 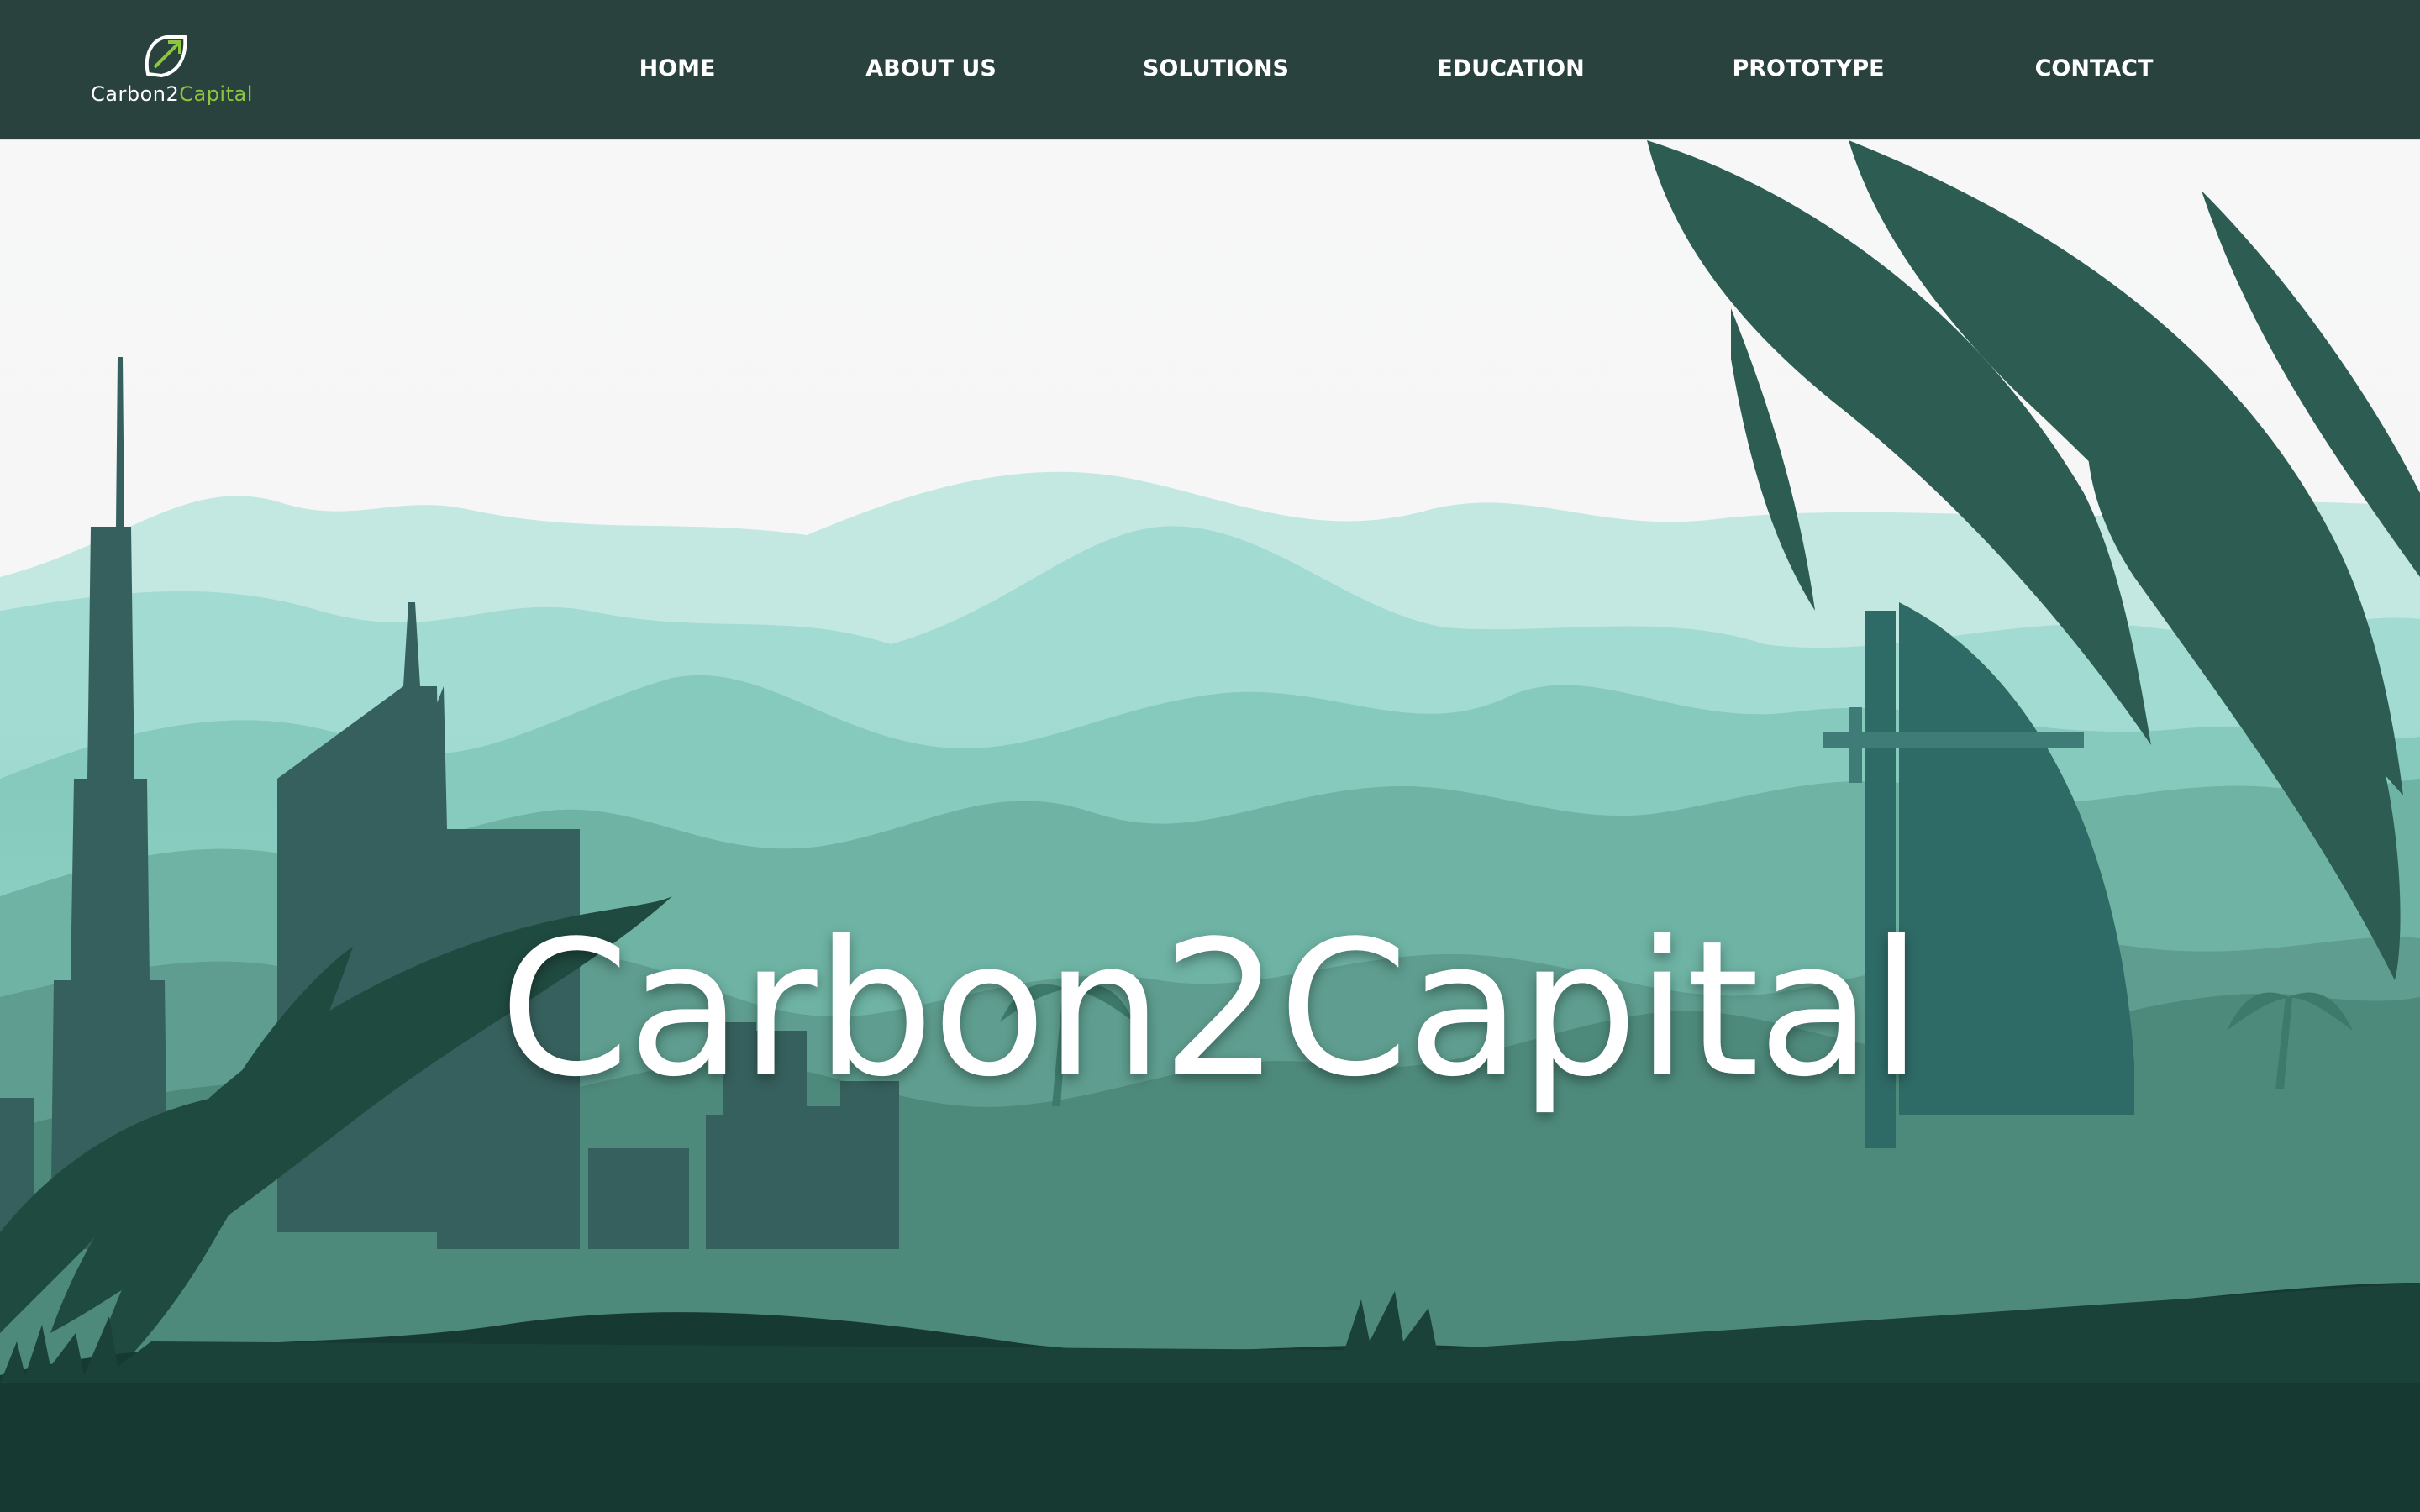 I want to click on leaf-growth-arrow-icon, so click(x=166, y=56).